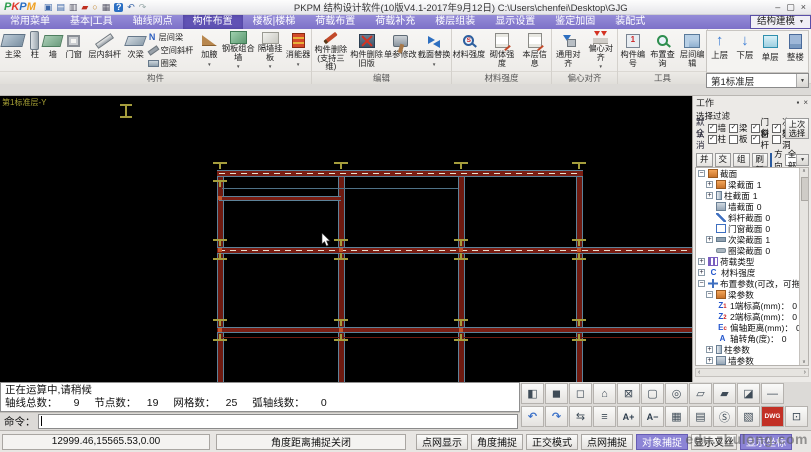 The height and width of the screenshot is (452, 811). Describe the element at coordinates (700, 416) in the screenshot. I see `doc-edit-icon: ▤` at that location.